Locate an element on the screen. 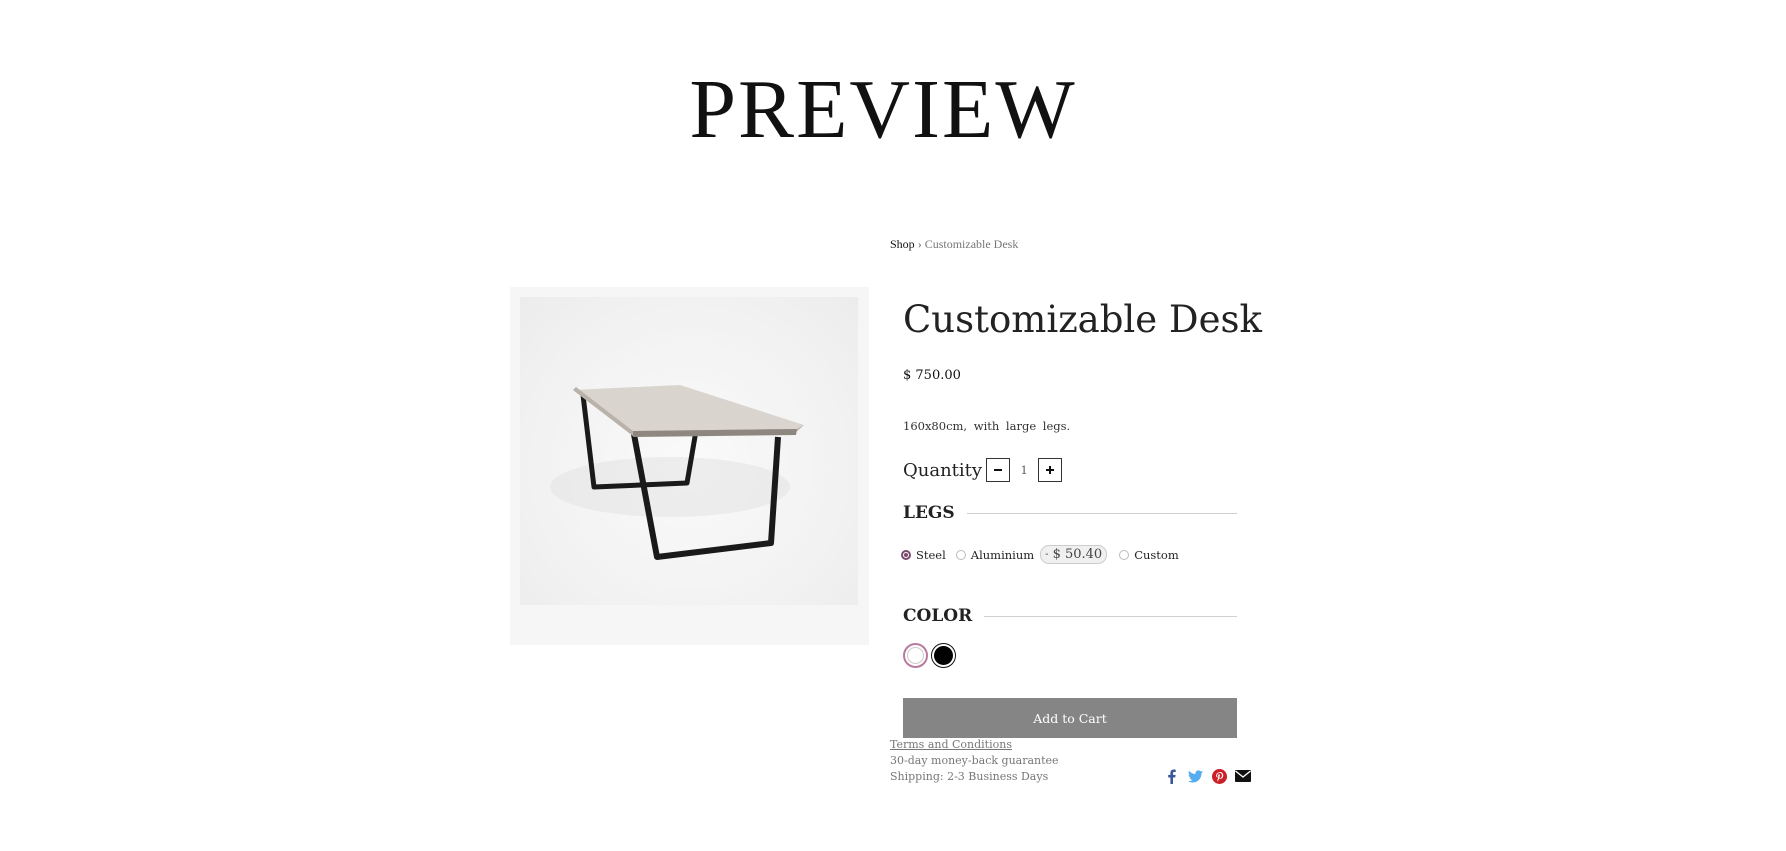  legs-section-heading: LEGS is located at coordinates (1070, 513).